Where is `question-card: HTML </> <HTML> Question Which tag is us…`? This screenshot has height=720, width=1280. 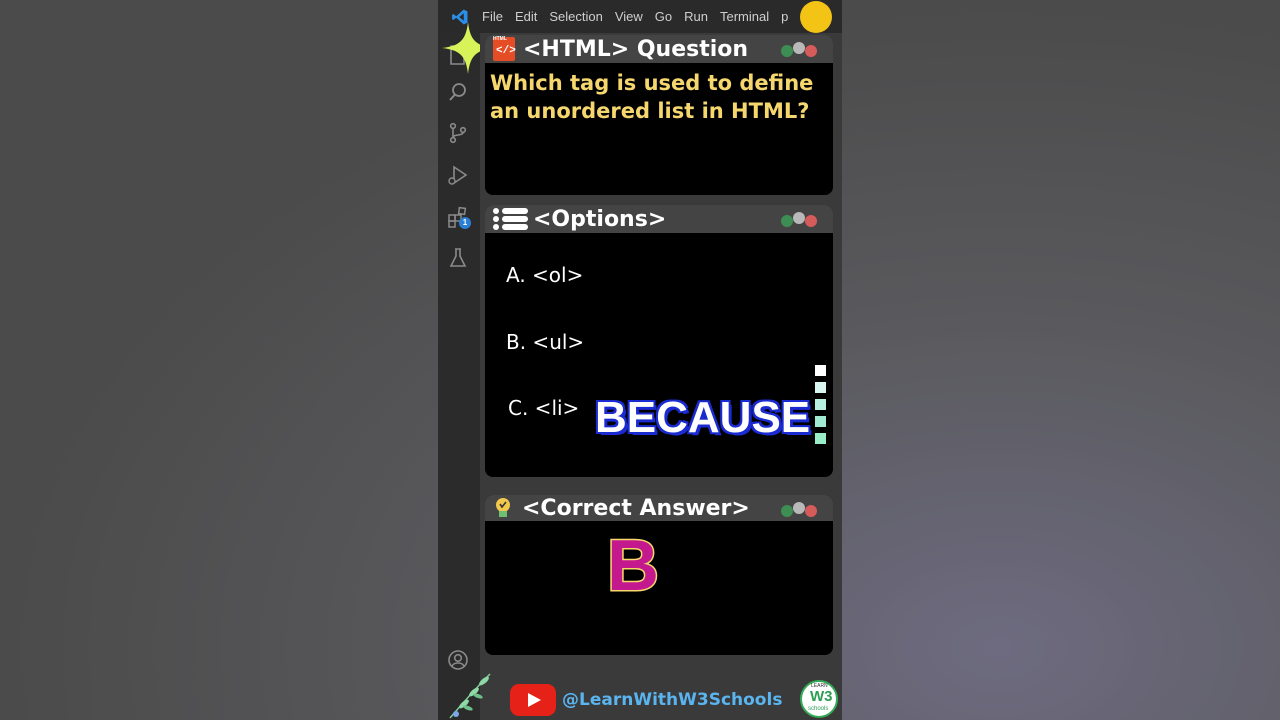
question-card: HTML </> <HTML> Question Which tag is us… is located at coordinates (659, 115).